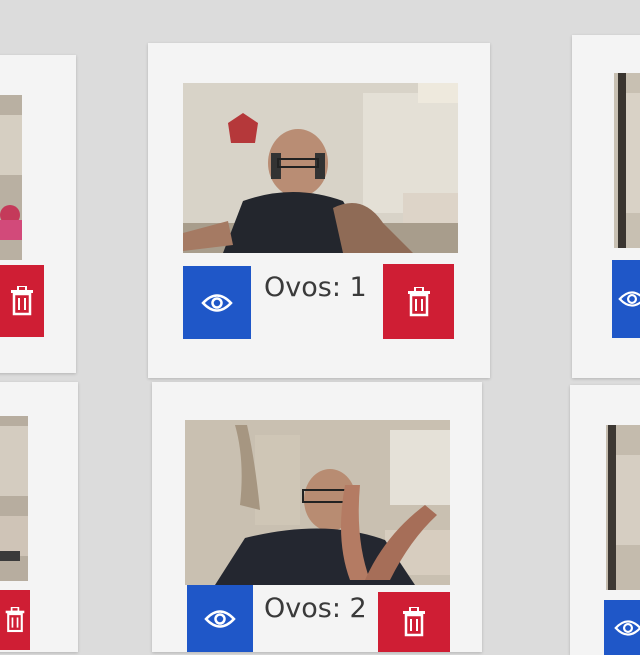  I want to click on card-left-bottom, so click(39, 517).